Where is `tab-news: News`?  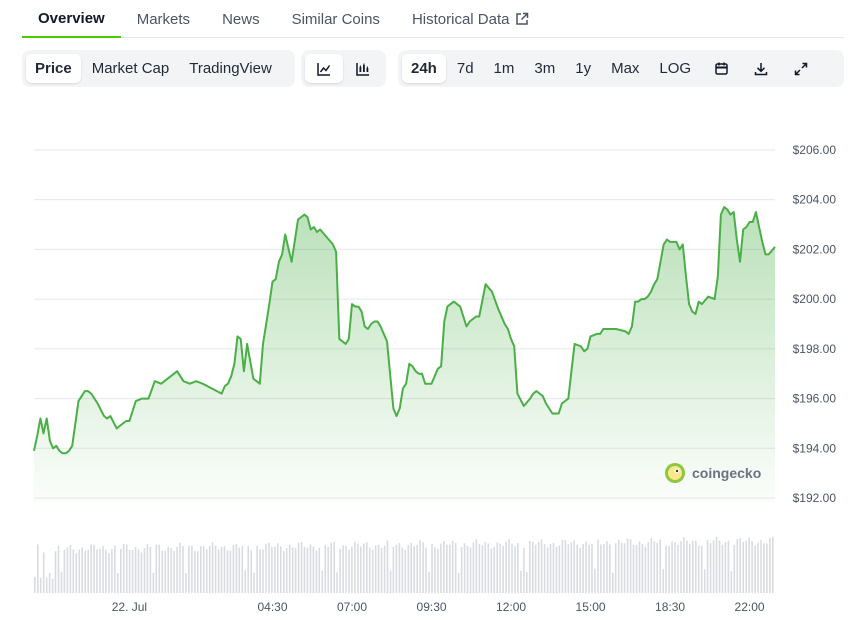
tab-news: News is located at coordinates (241, 19).